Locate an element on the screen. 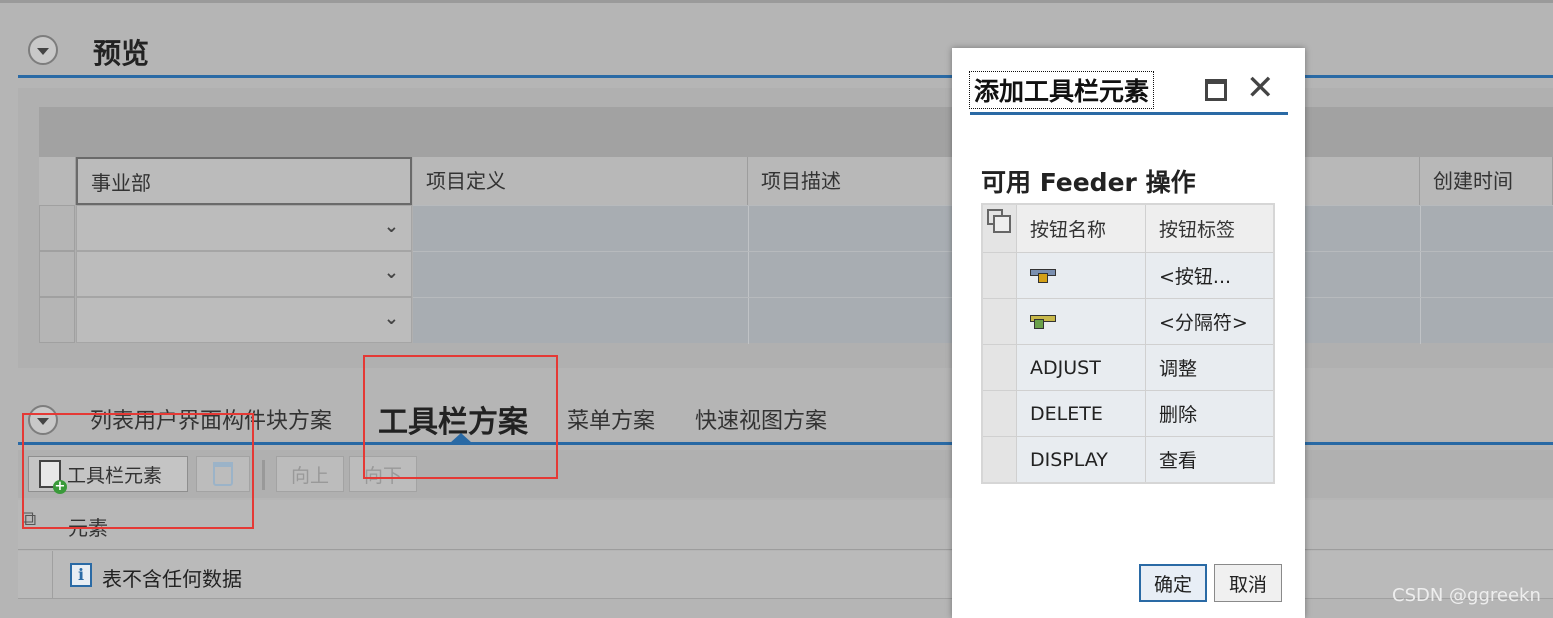 The height and width of the screenshot is (618, 1553). column-header-created-time: 创建时间 is located at coordinates (1486, 181).